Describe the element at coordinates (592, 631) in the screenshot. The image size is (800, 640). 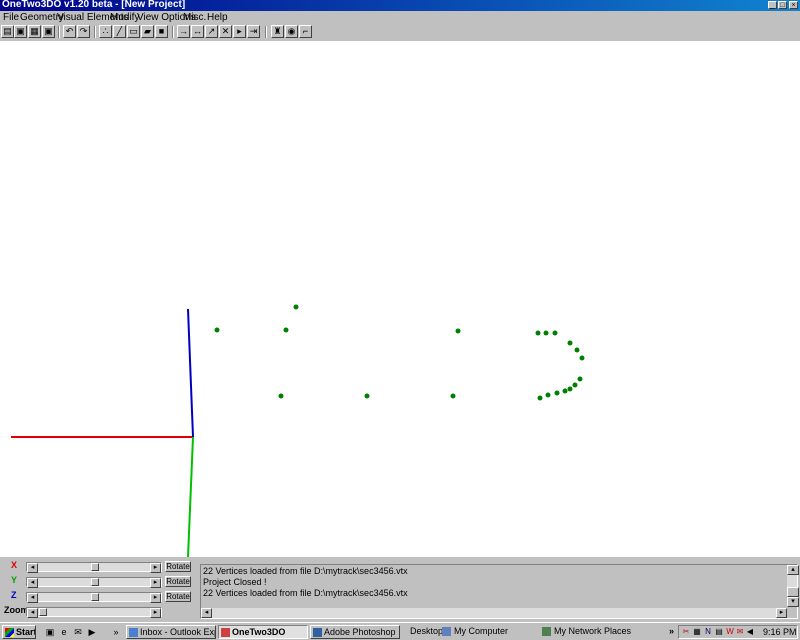
I see `my-network-places-link: My Network Places` at that location.